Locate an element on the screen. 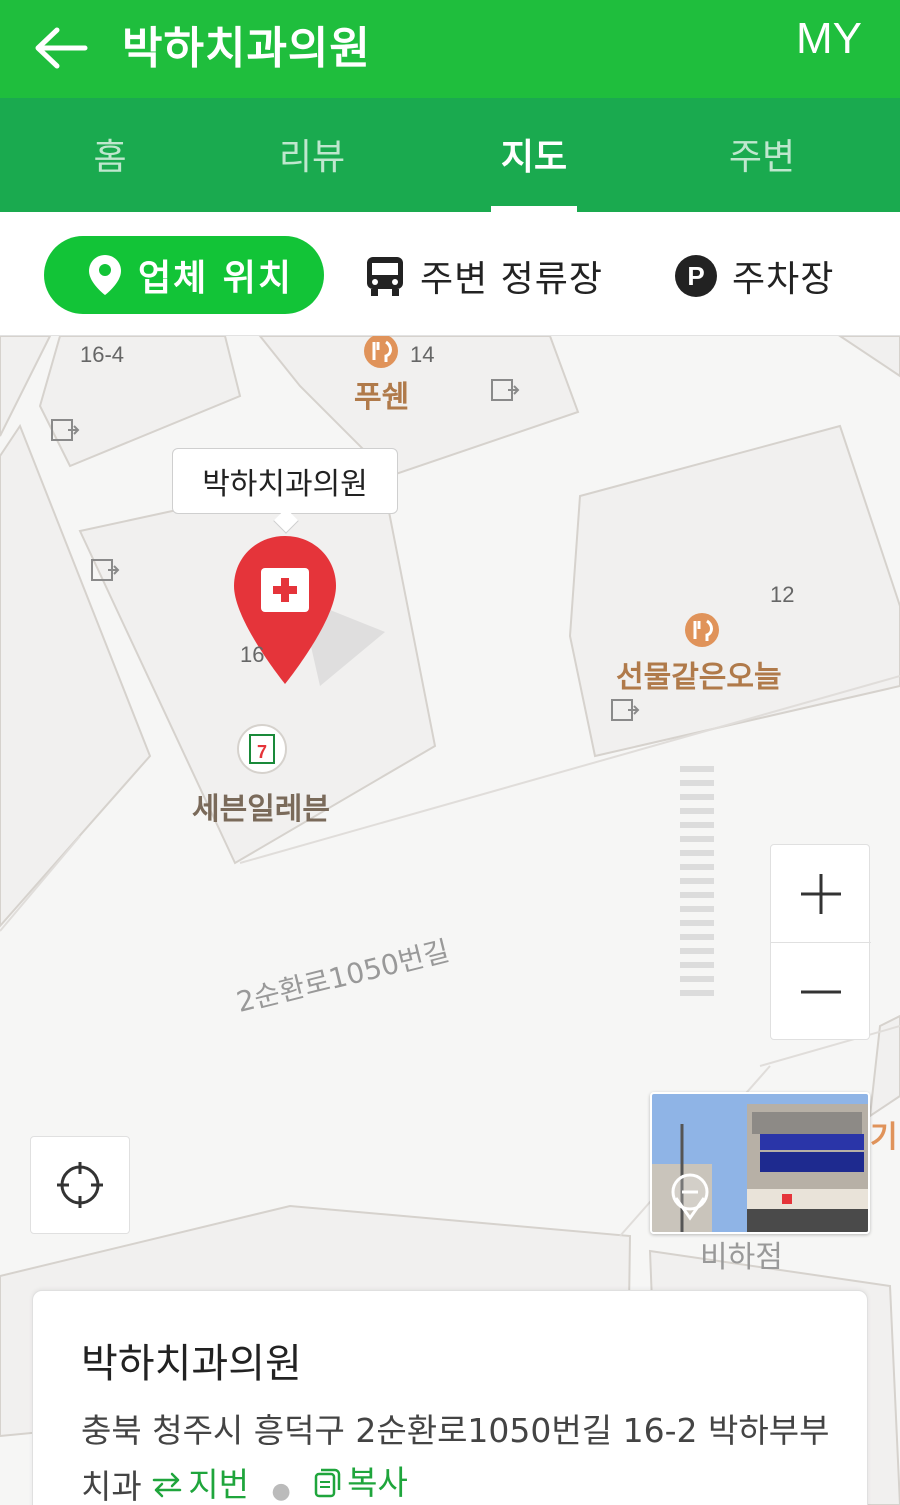 This screenshot has height=1505, width=900. business-location-chip: 업체 위치 is located at coordinates (184, 275).